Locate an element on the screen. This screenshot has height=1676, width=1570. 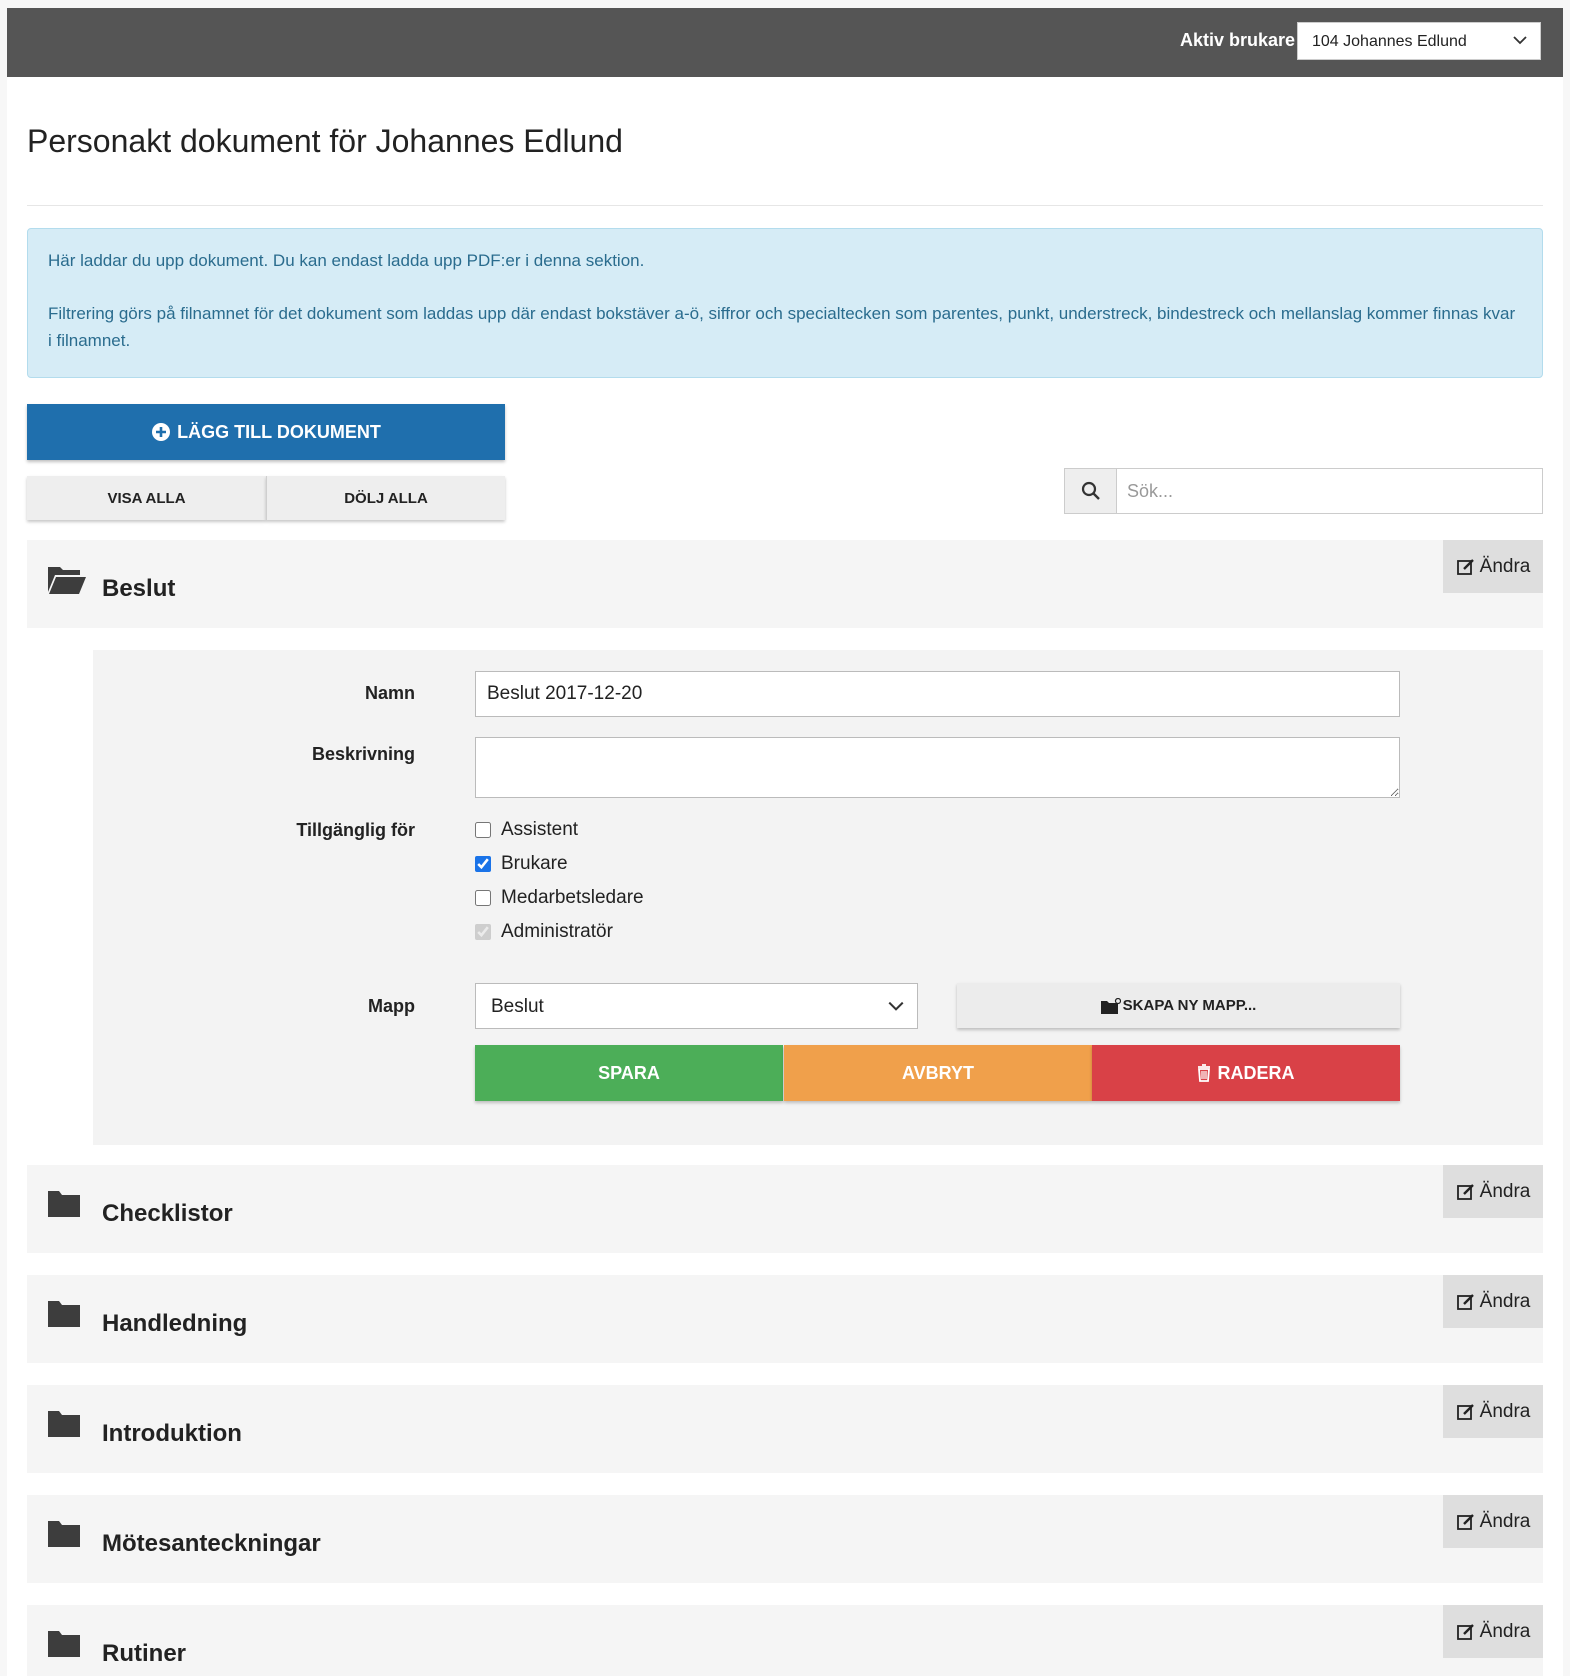
folder-row-motesanteckningar: Mötesanteckningar Ändra is located at coordinates (785, 1539).